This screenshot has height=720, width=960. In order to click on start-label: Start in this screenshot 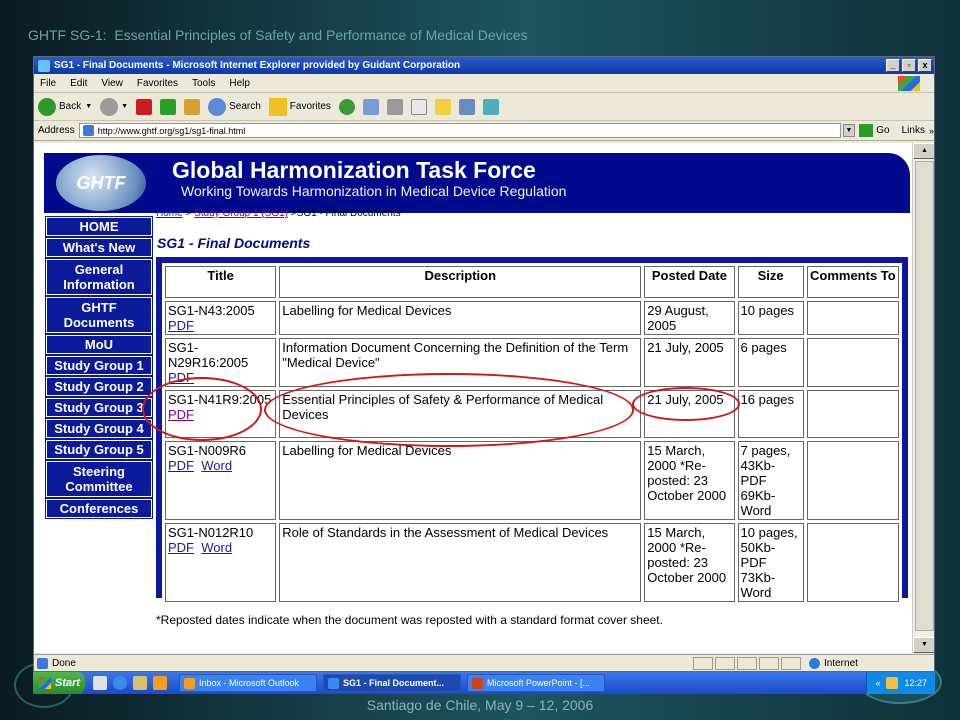, I will do `click(68, 683)`.